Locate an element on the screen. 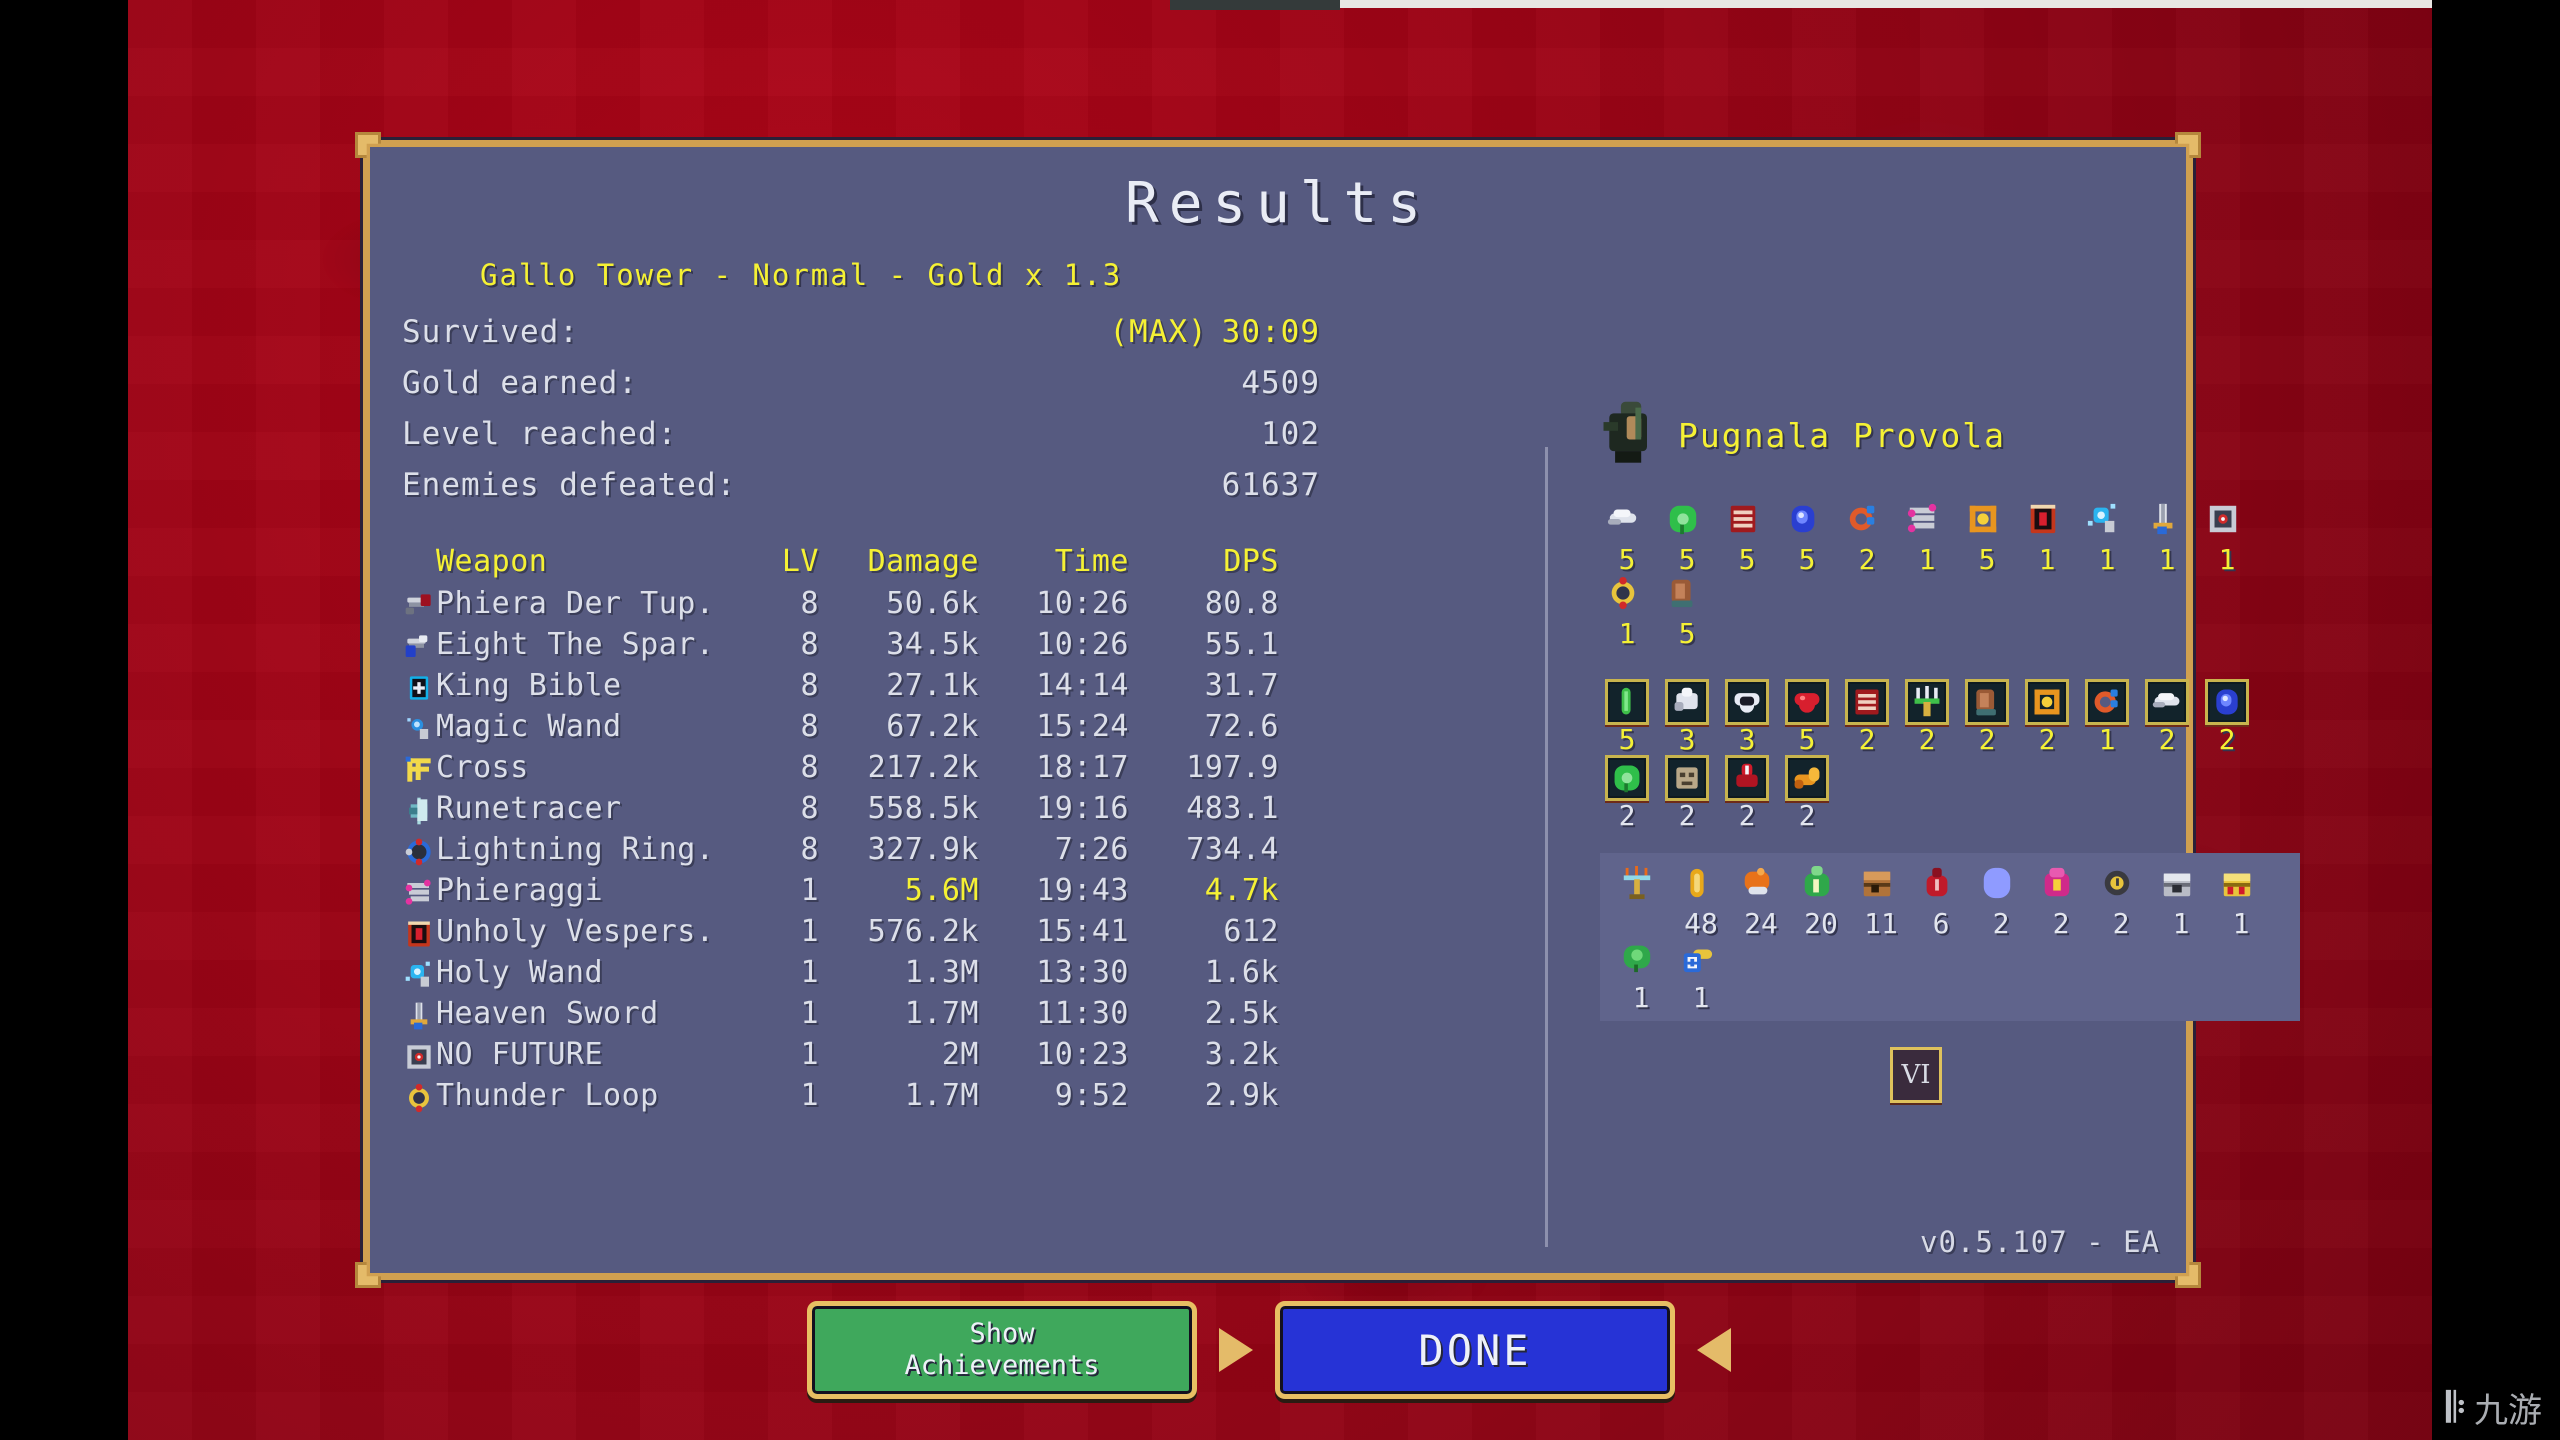 The height and width of the screenshot is (1440, 2560). cell-damage: 34.5k is located at coordinates (932, 644).